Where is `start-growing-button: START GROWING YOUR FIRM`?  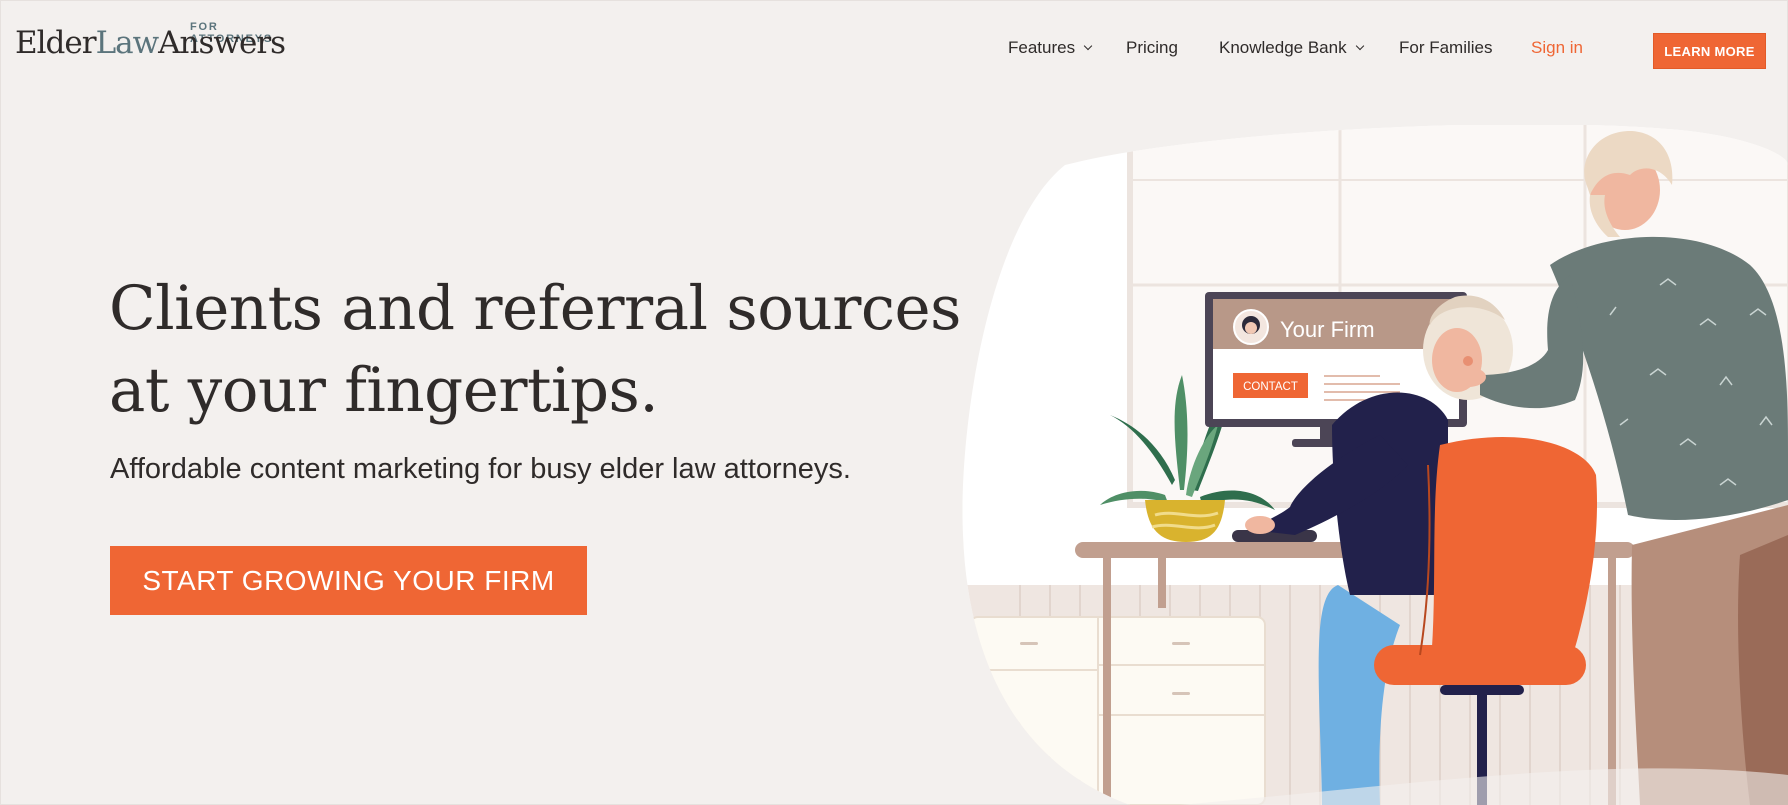
start-growing-button: START GROWING YOUR FIRM is located at coordinates (348, 580).